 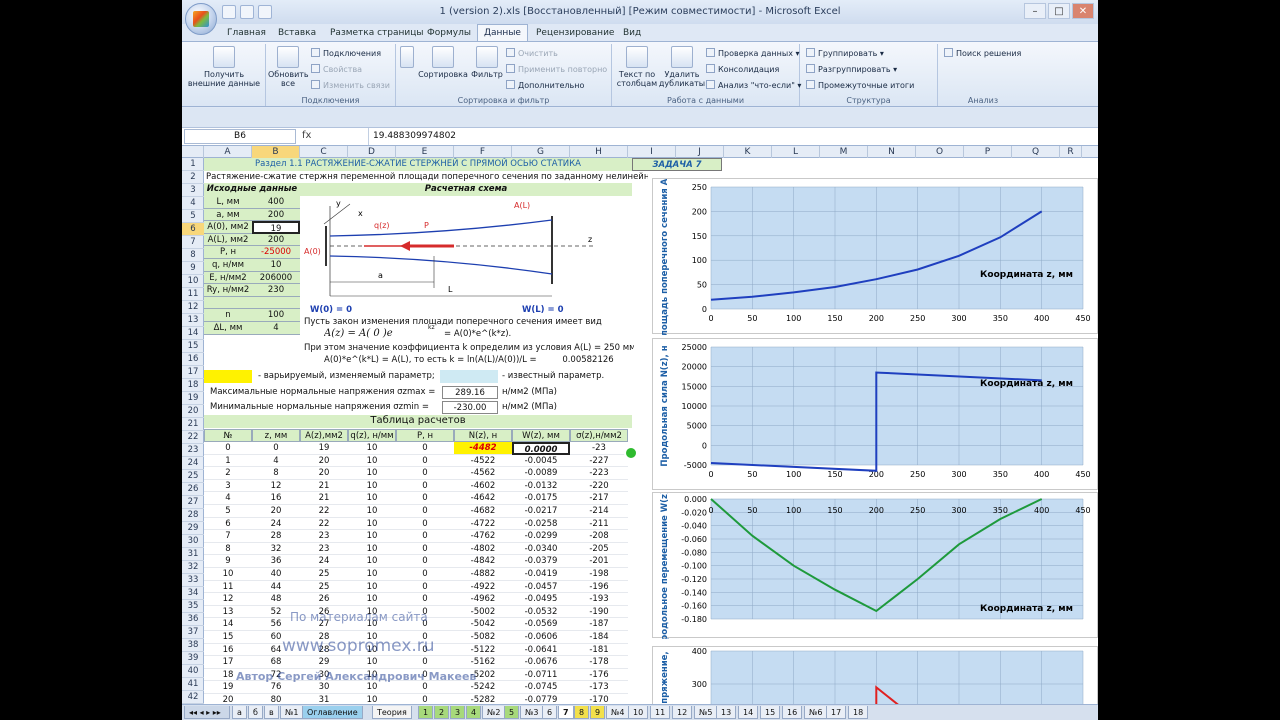 What do you see at coordinates (545, 85) in the screenshot?
I see `advanced-button: Дополнительно` at bounding box center [545, 85].